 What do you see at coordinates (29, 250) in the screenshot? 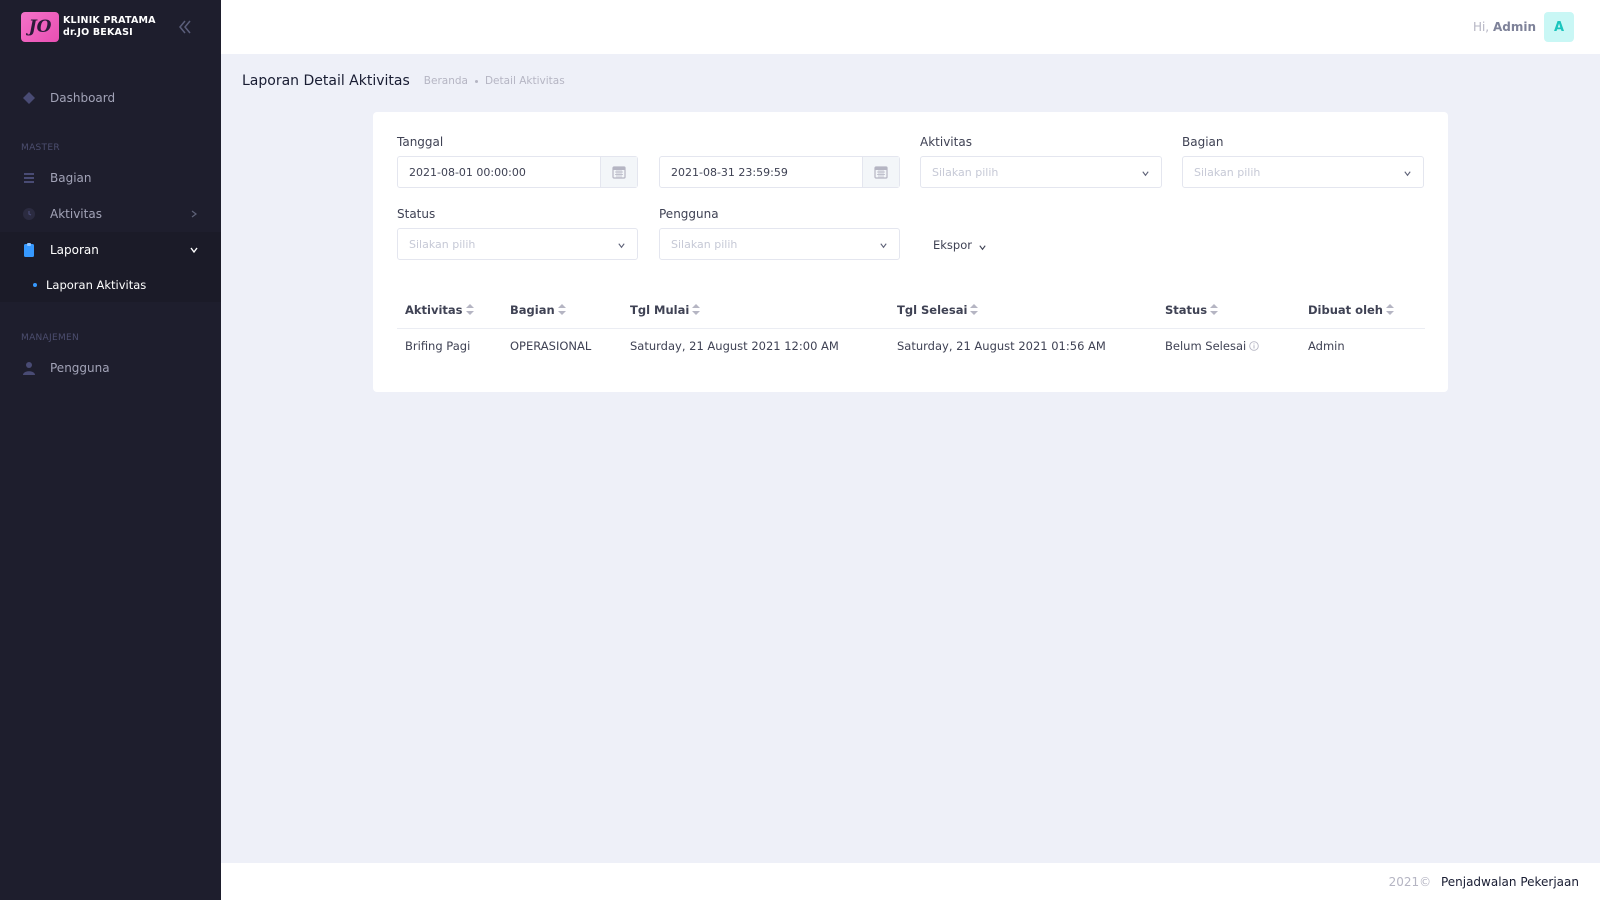
I see `clipboard-icon` at bounding box center [29, 250].